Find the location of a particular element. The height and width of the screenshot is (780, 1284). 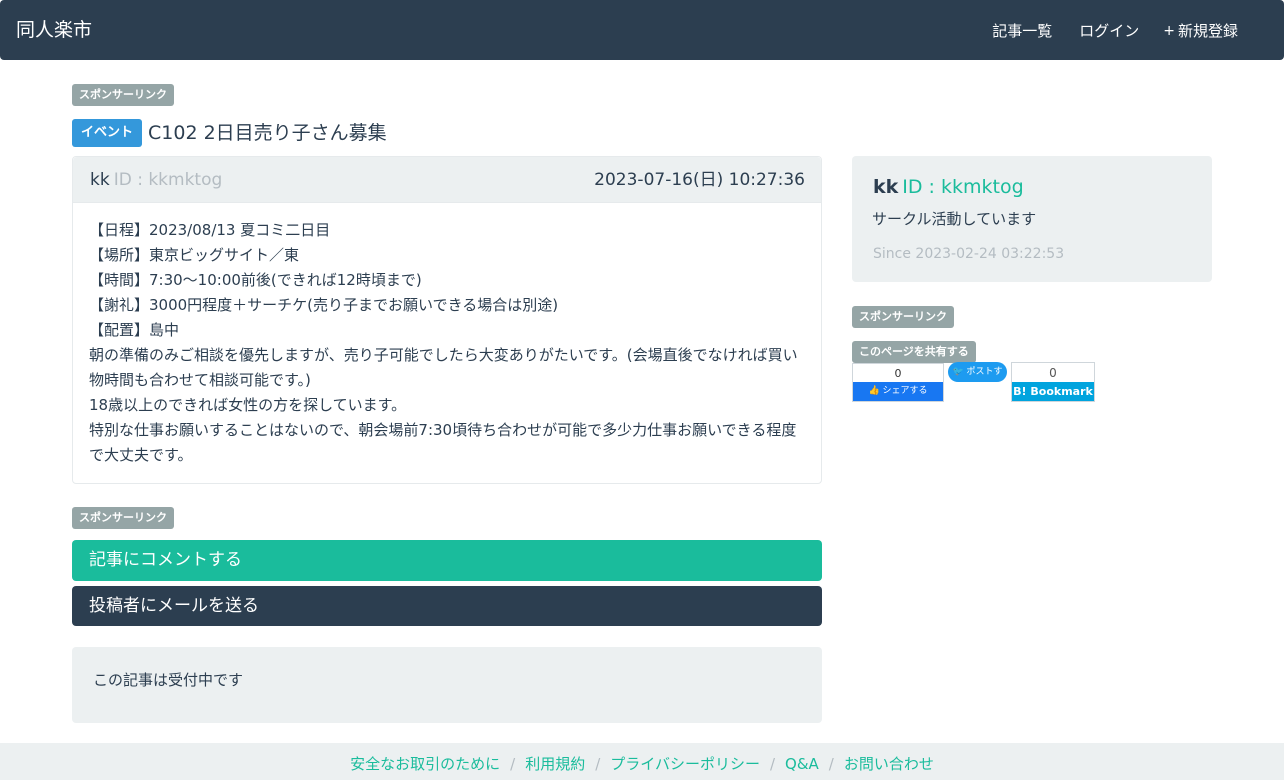

footer-link-qa: Q&A is located at coordinates (802, 764).